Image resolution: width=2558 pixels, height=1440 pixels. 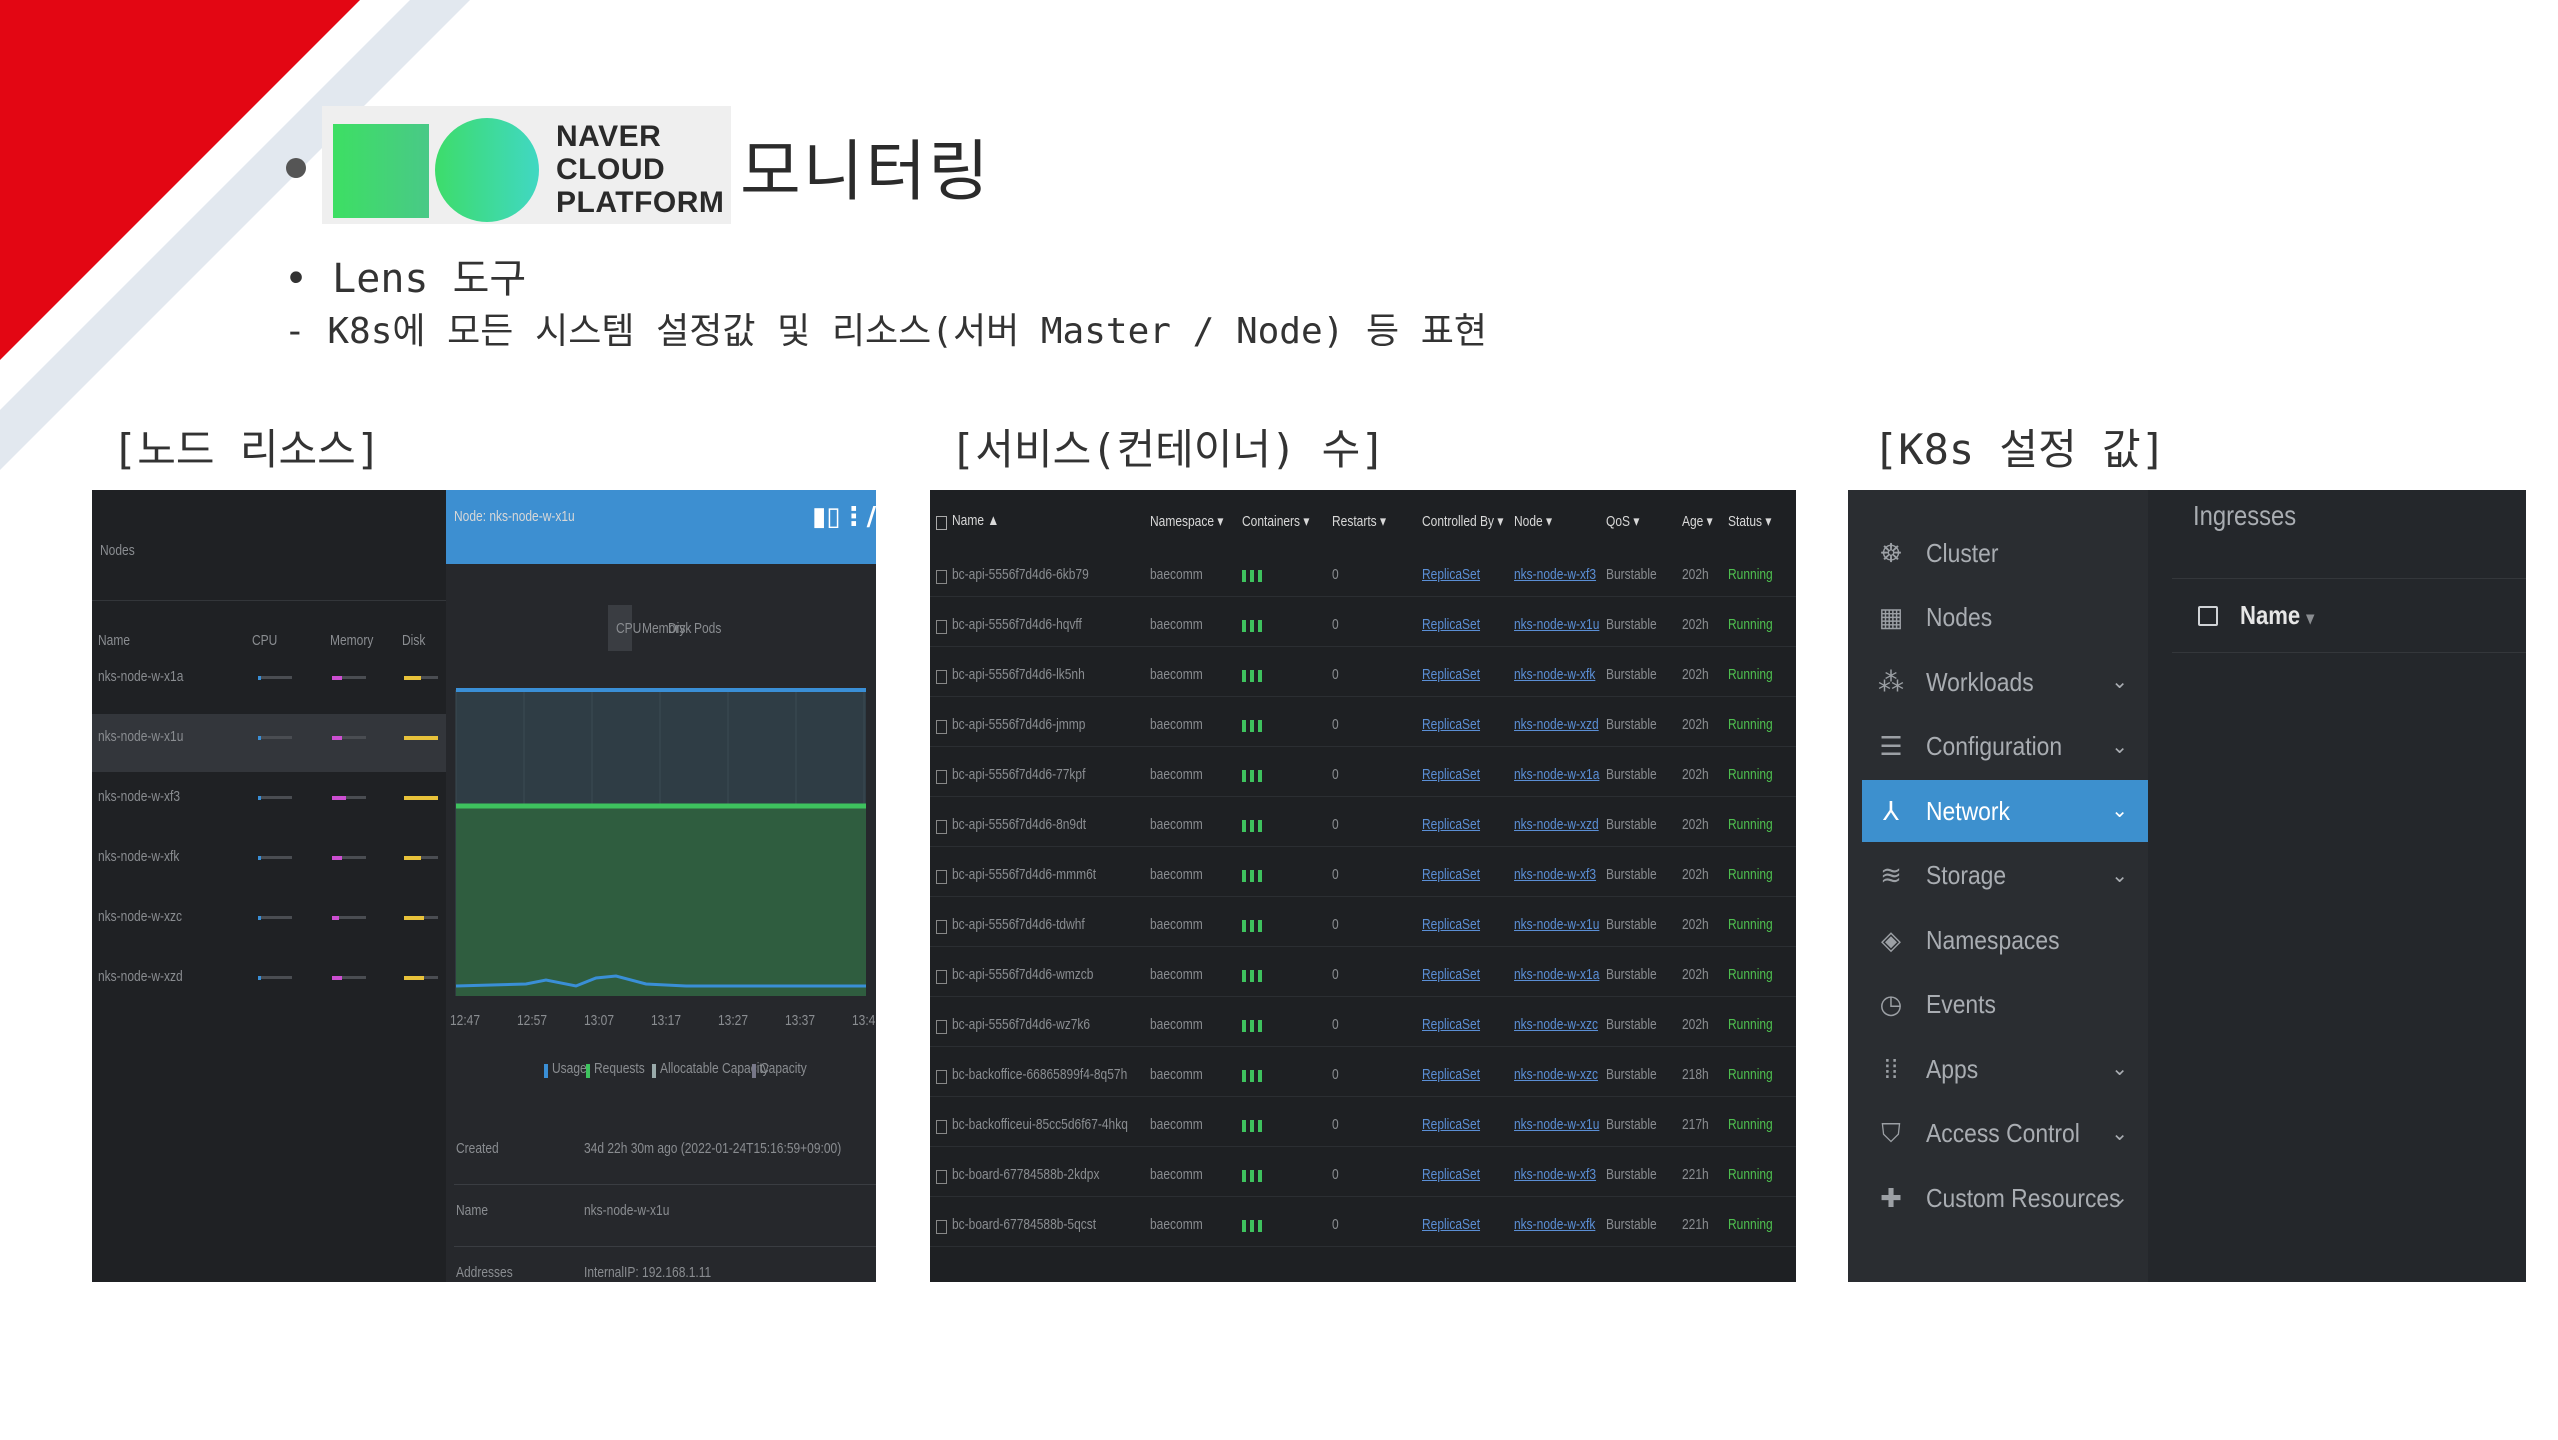 What do you see at coordinates (1697, 521) in the screenshot?
I see `pod-column-header: Age ▾` at bounding box center [1697, 521].